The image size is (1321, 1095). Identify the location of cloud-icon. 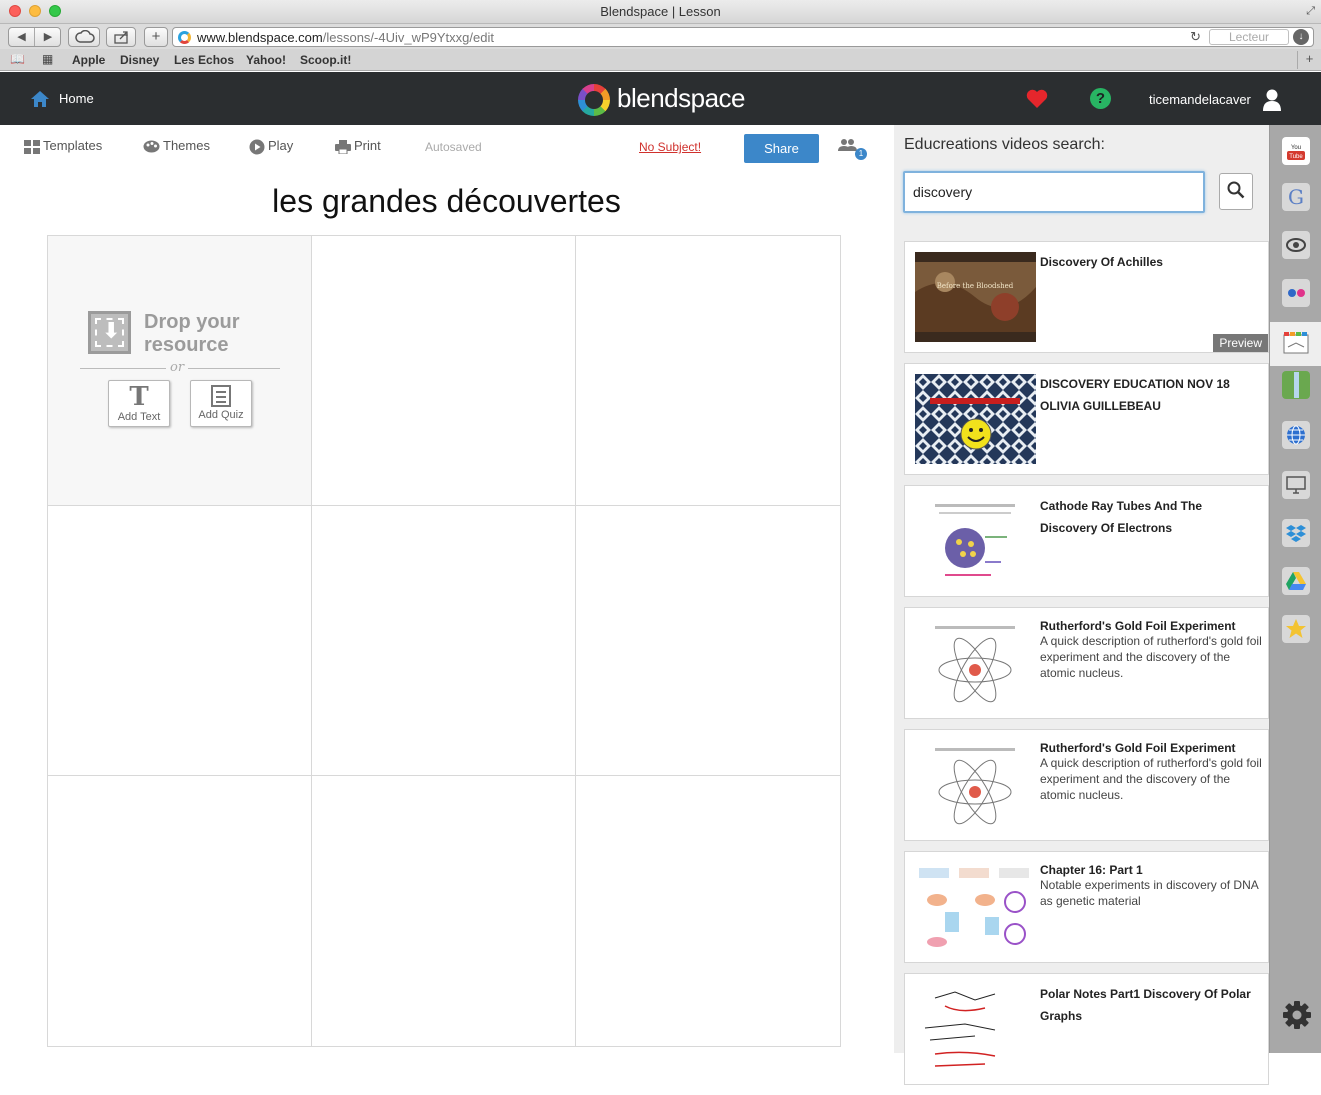
(85, 36).